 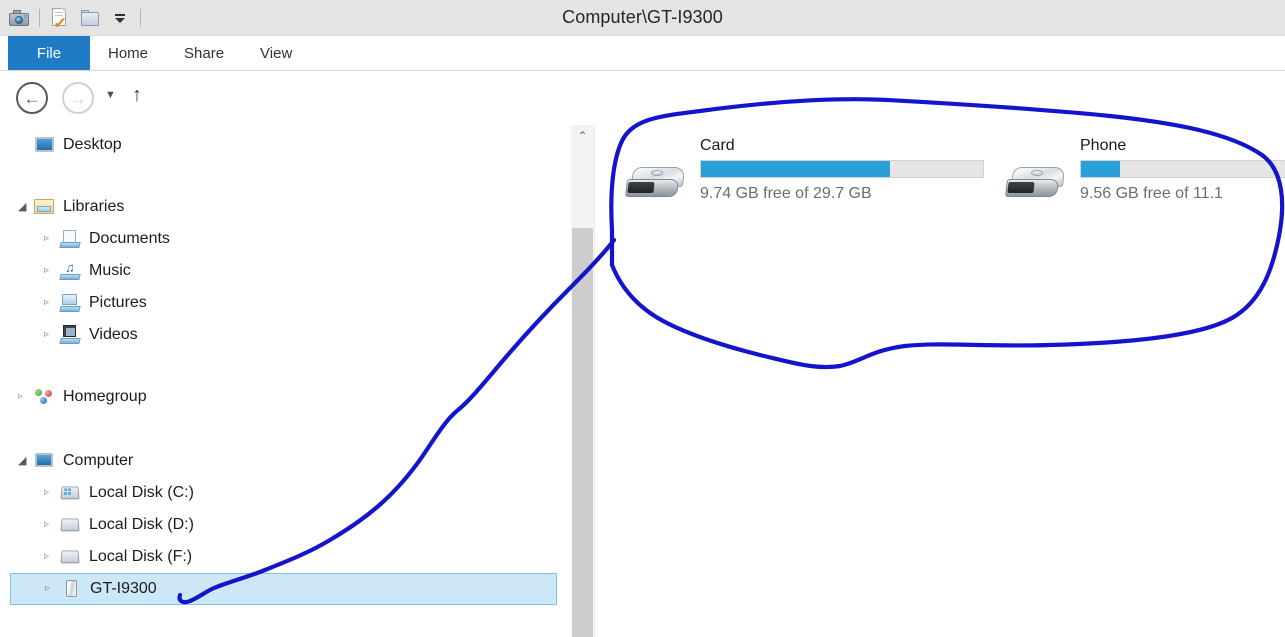 What do you see at coordinates (118, 302) in the screenshot?
I see `sidebar-item-label: Pictures` at bounding box center [118, 302].